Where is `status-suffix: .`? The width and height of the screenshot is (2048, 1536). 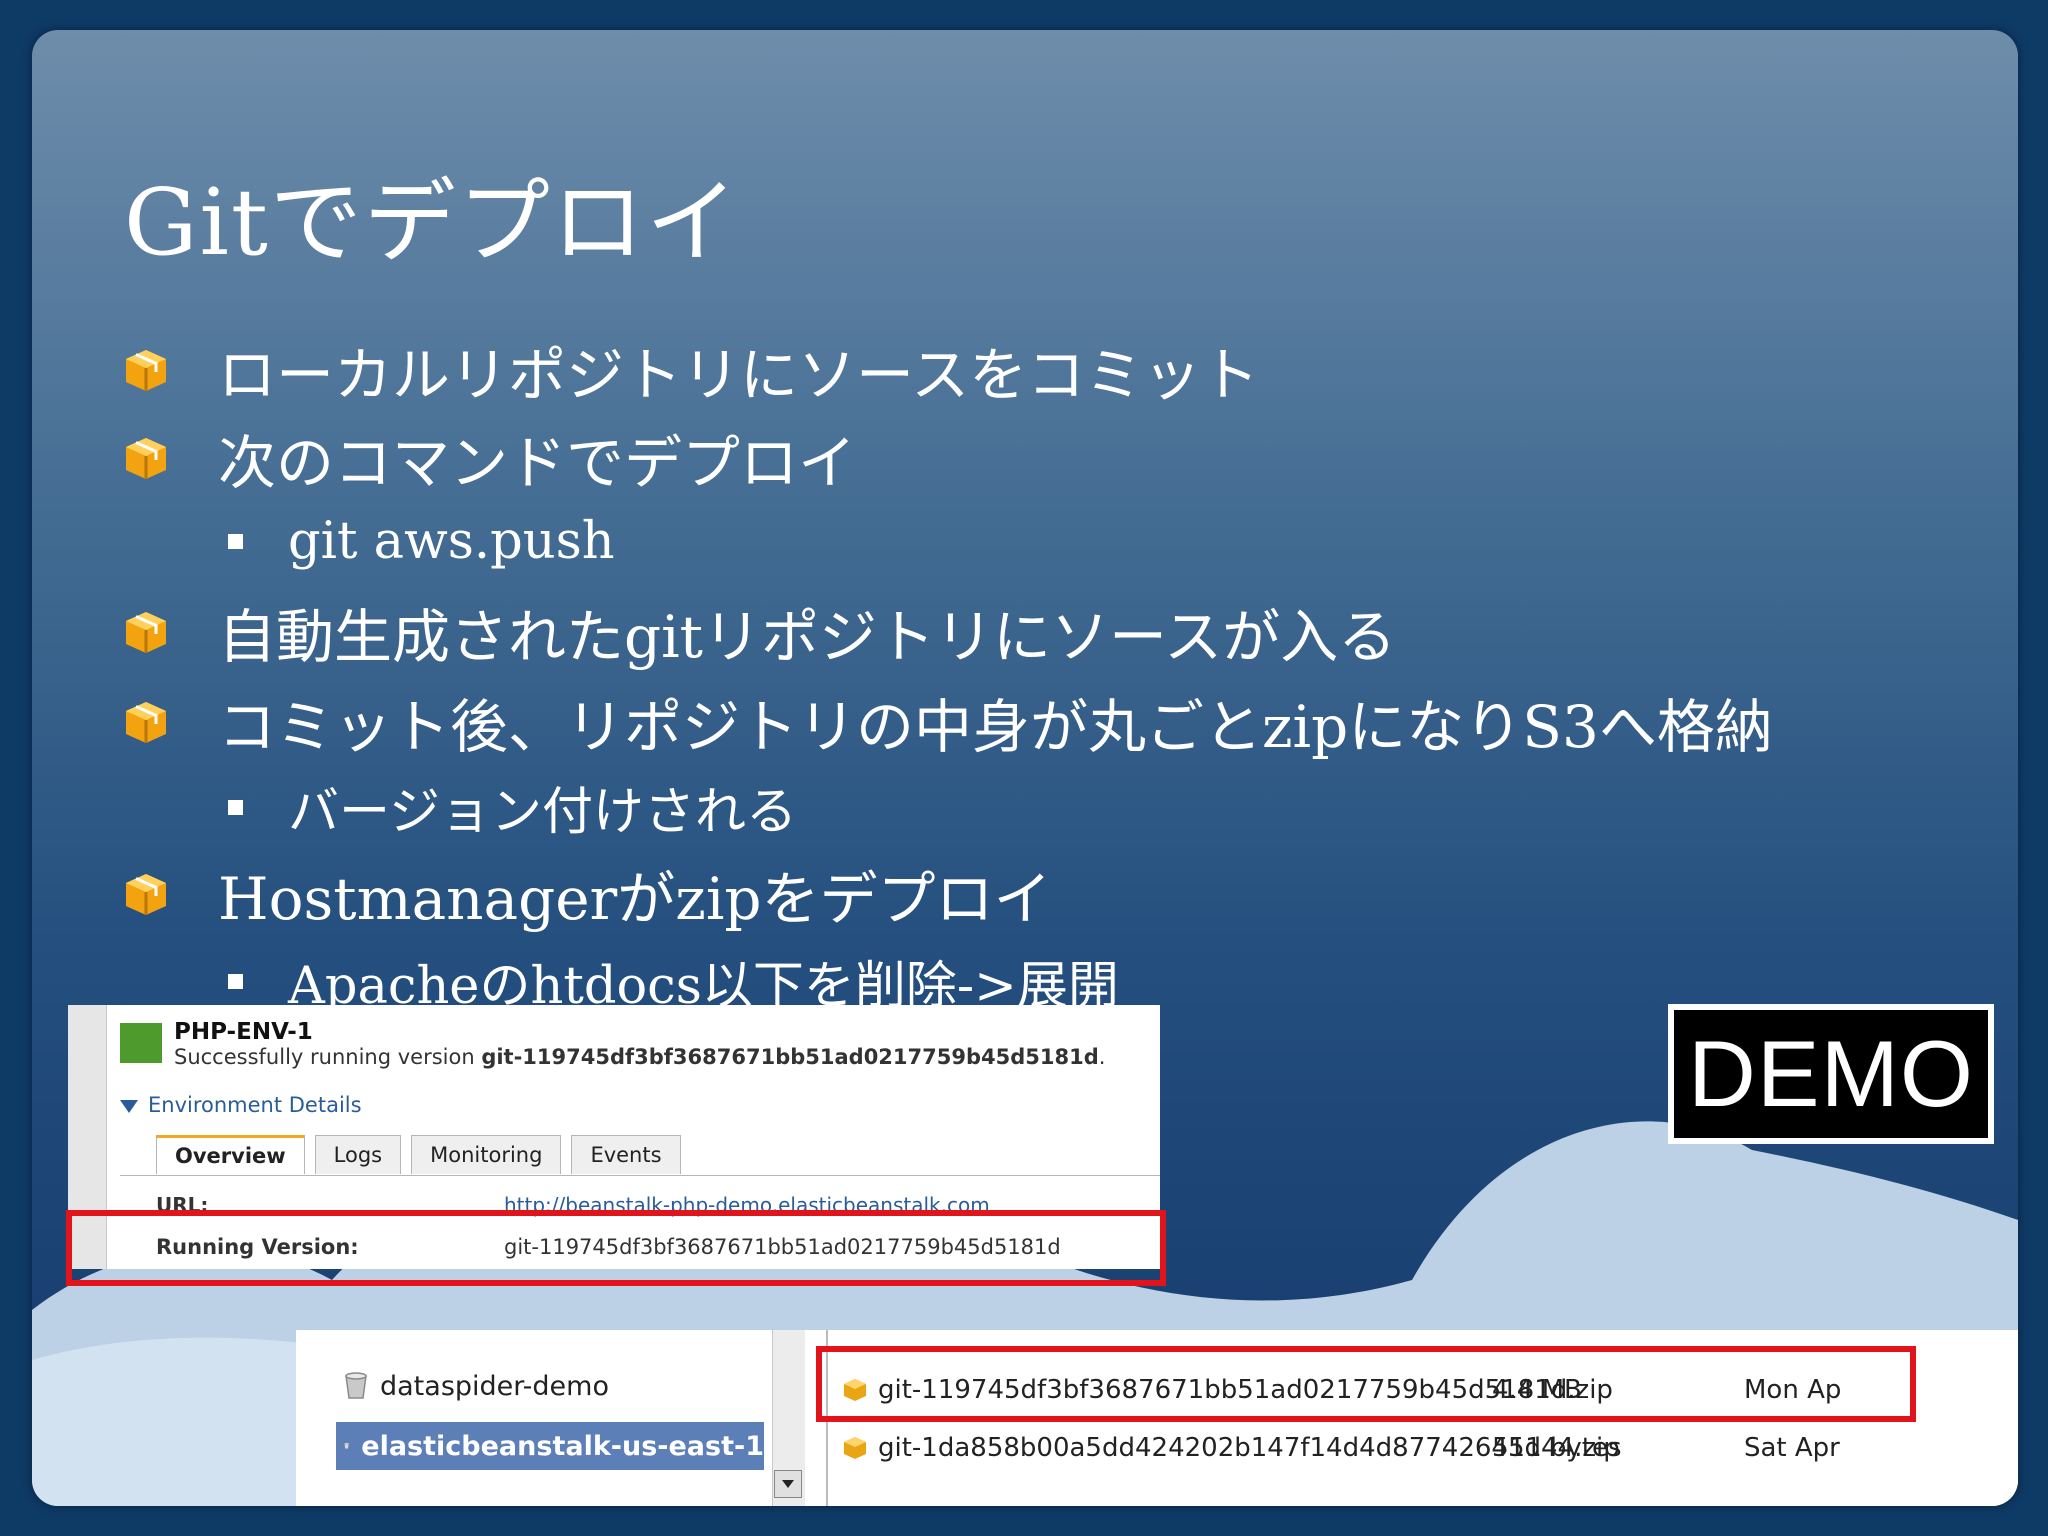
status-suffix: . is located at coordinates (1102, 1057).